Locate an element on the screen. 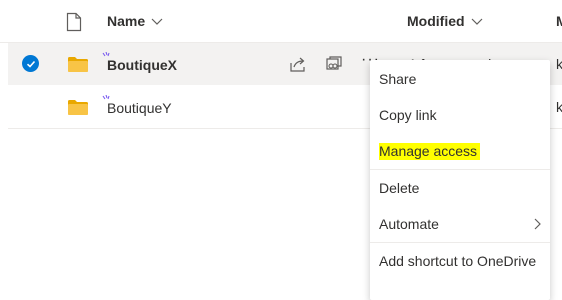 The width and height of the screenshot is (562, 300). menu-item-manage-access: Manage access is located at coordinates (460, 151).